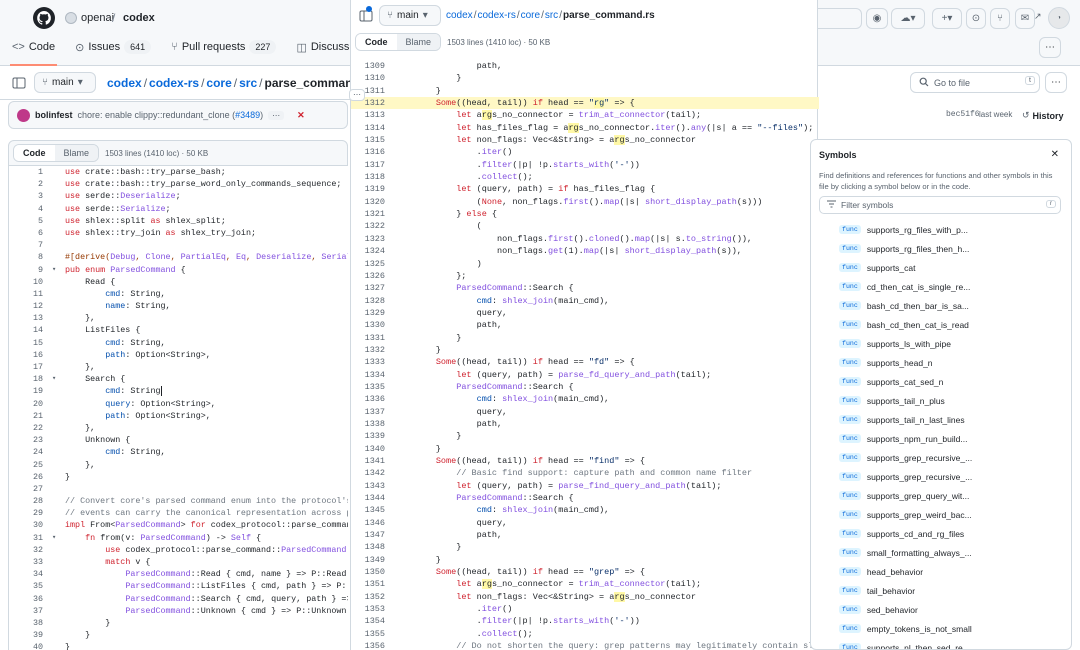  I want to click on code-line: 1355 .collect();, so click(585, 634).